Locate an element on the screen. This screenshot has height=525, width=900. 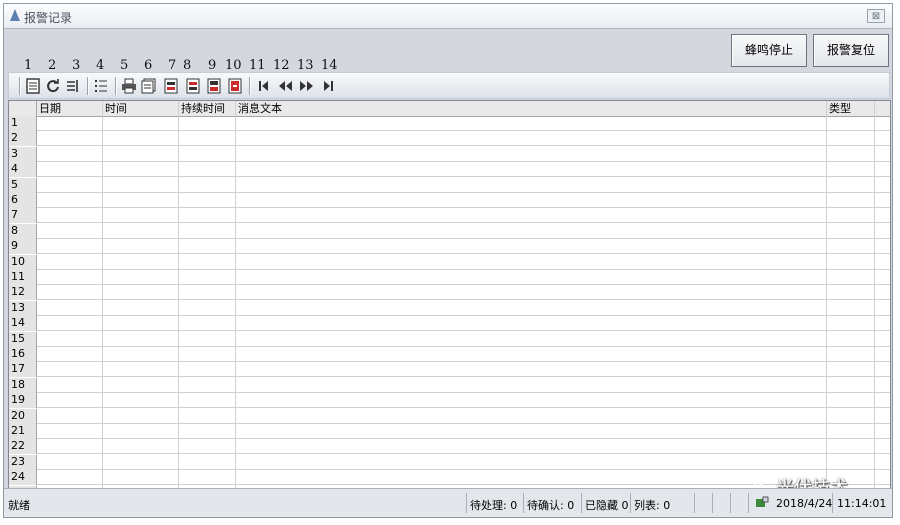
table-row: 14 is located at coordinates (449, 324).